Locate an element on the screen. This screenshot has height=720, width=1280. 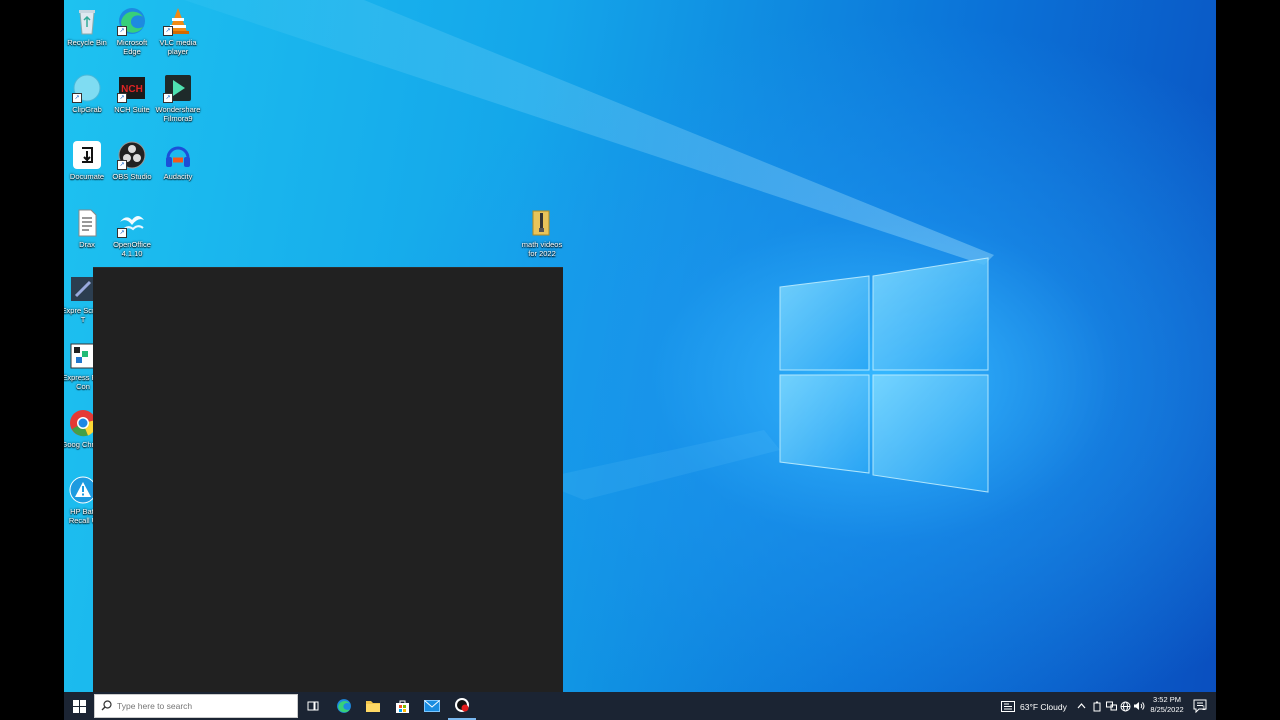
task-view-button is located at coordinates (313, 706).